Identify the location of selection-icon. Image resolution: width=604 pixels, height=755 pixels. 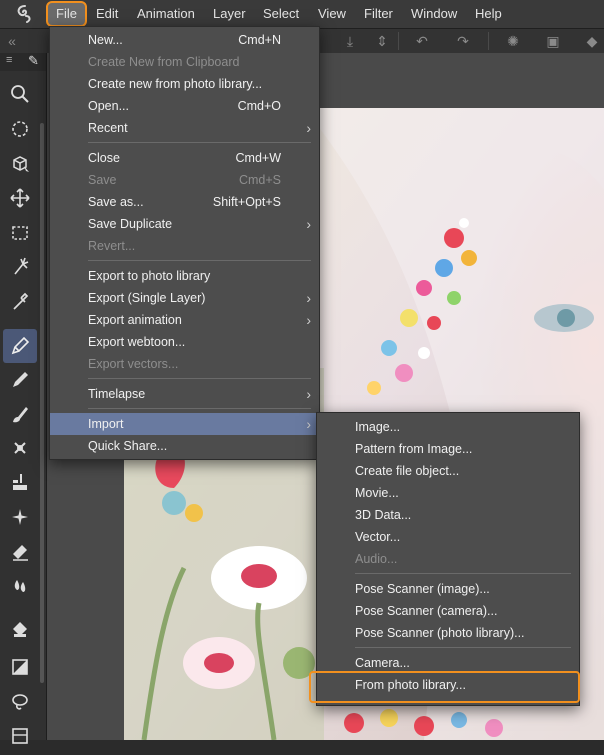
(20, 233).